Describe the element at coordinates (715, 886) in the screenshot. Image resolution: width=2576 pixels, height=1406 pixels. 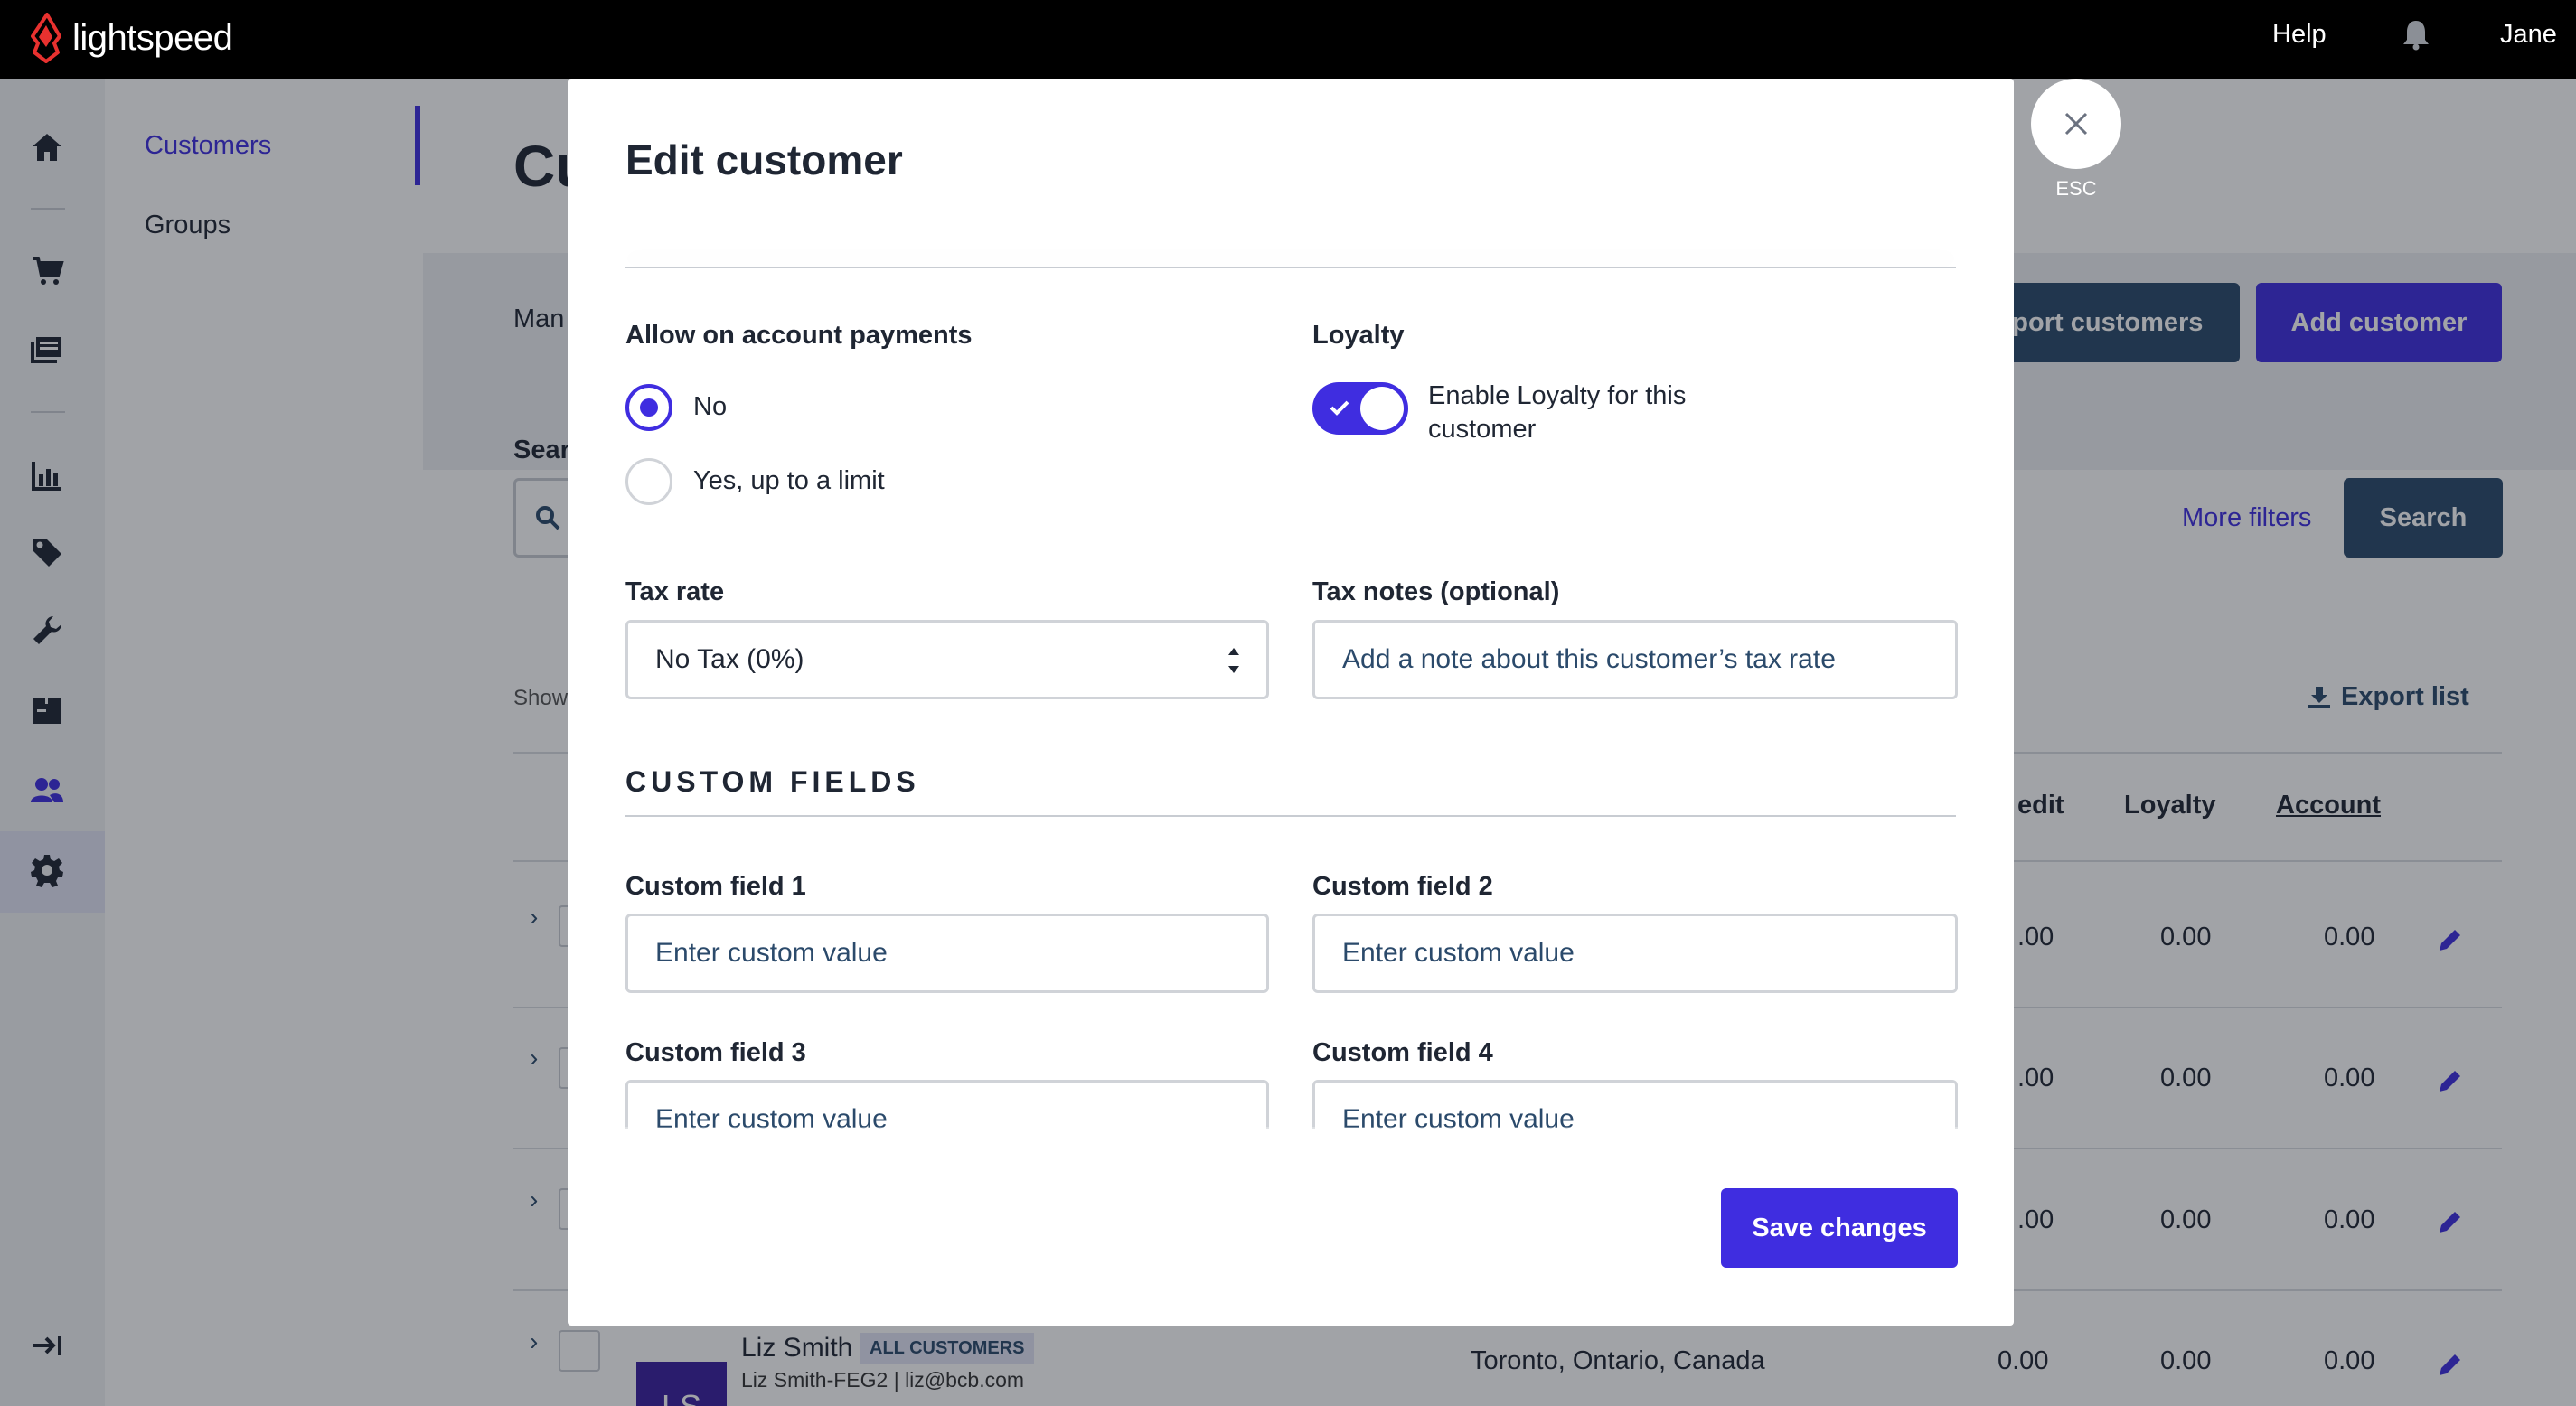
I see `custom-field-1-label: Custom field 1` at that location.